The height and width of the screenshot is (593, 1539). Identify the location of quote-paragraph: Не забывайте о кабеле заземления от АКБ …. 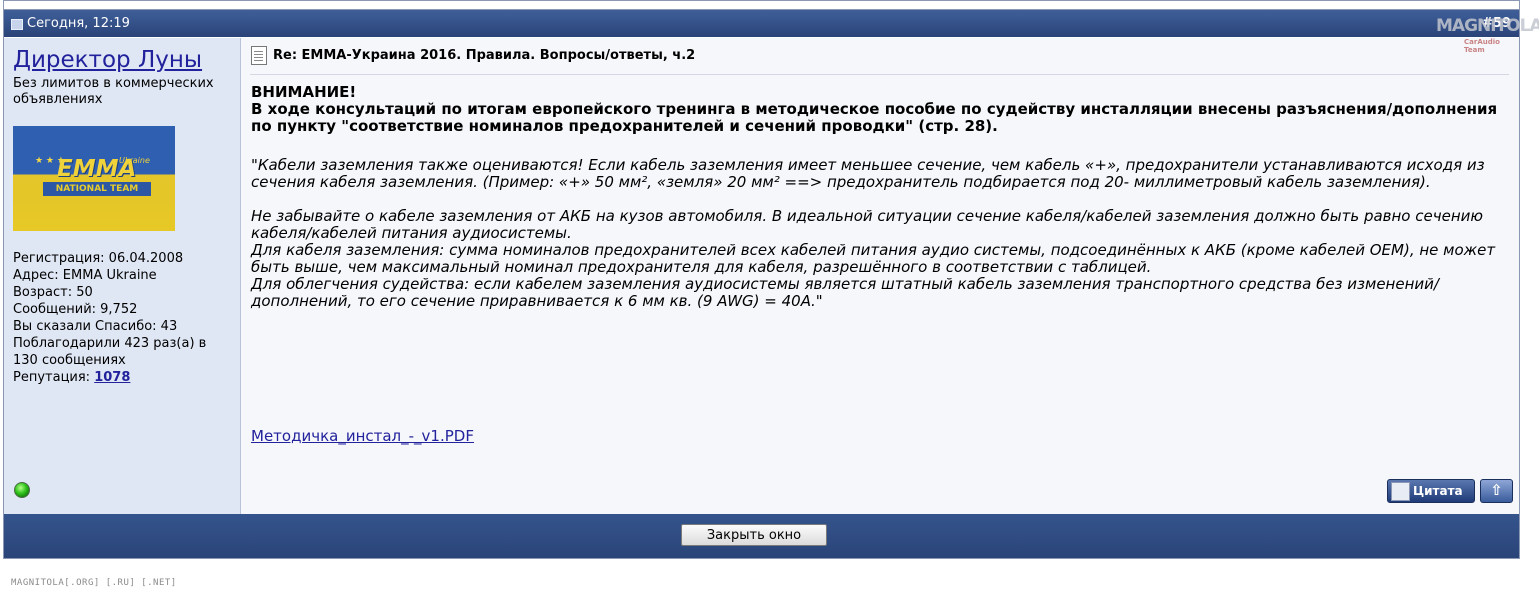
(867, 224).